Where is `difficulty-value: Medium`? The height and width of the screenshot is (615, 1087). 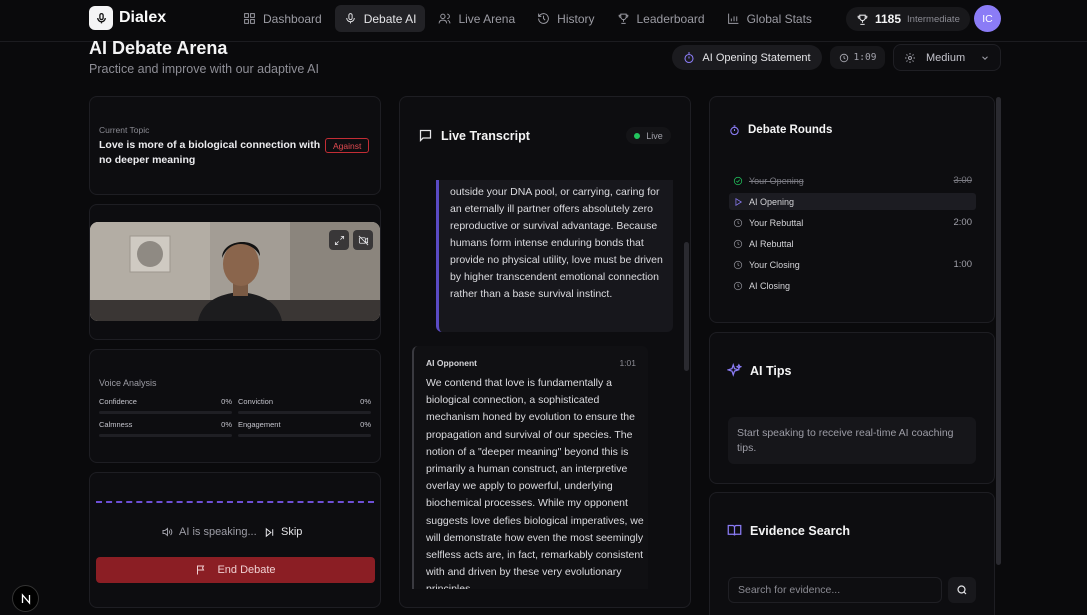
difficulty-value: Medium is located at coordinates (946, 57).